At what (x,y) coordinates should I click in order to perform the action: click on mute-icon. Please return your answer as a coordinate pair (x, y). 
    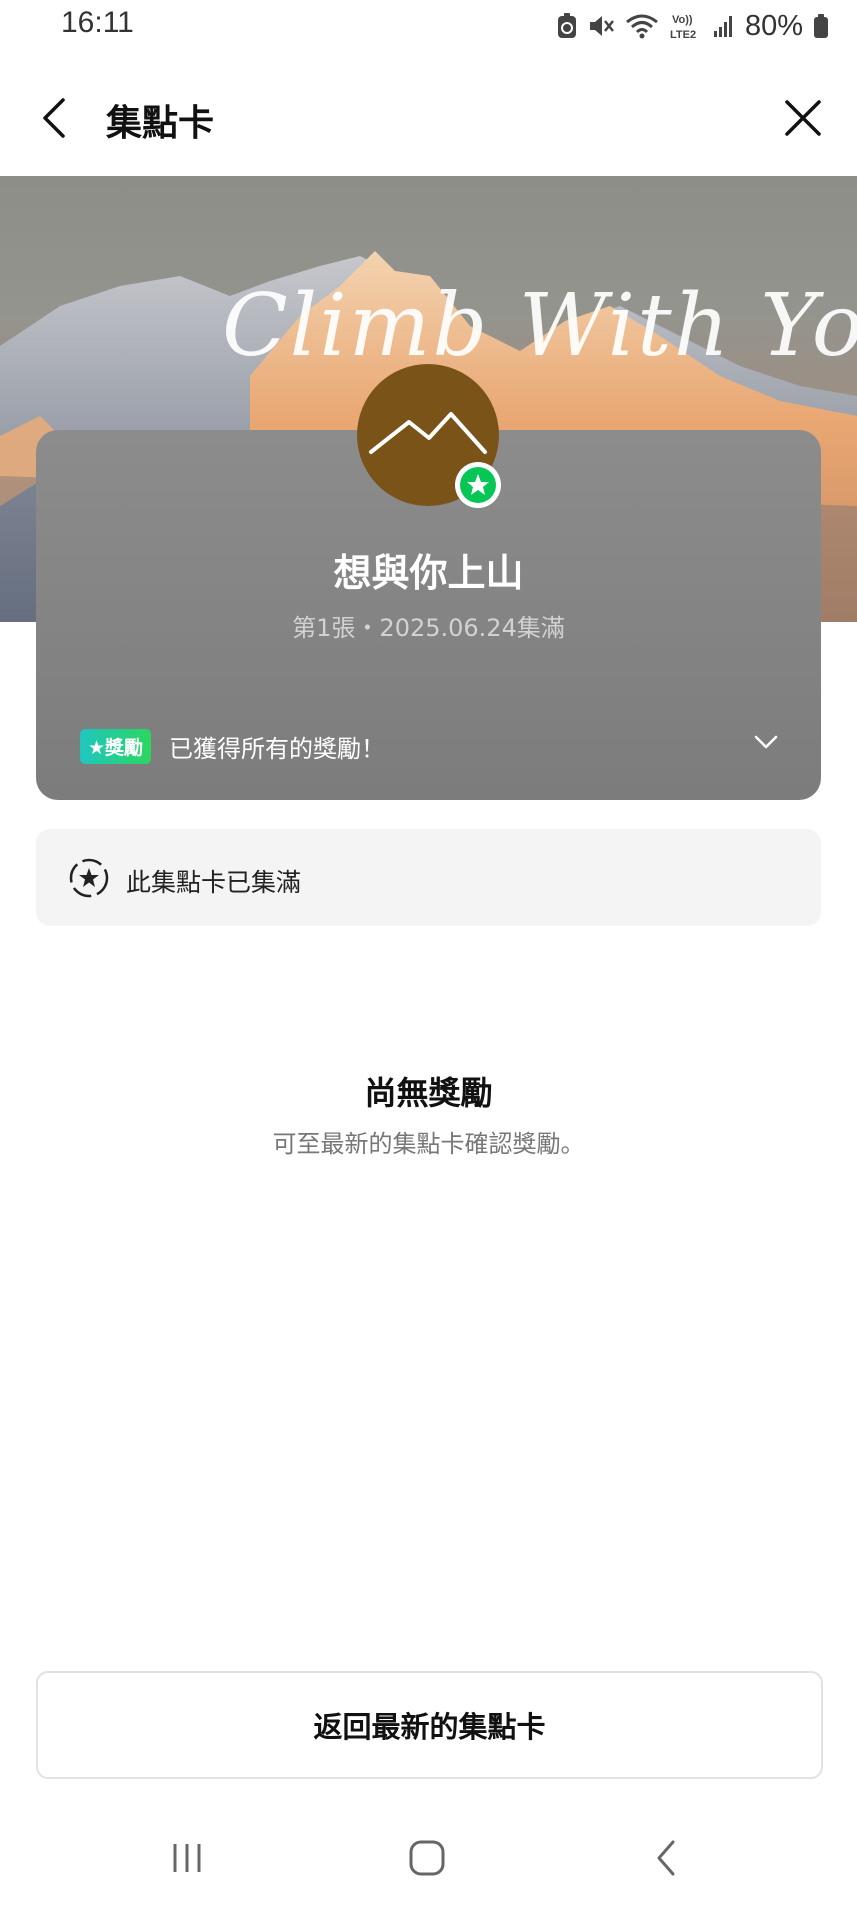
    Looking at the image, I should click on (601, 26).